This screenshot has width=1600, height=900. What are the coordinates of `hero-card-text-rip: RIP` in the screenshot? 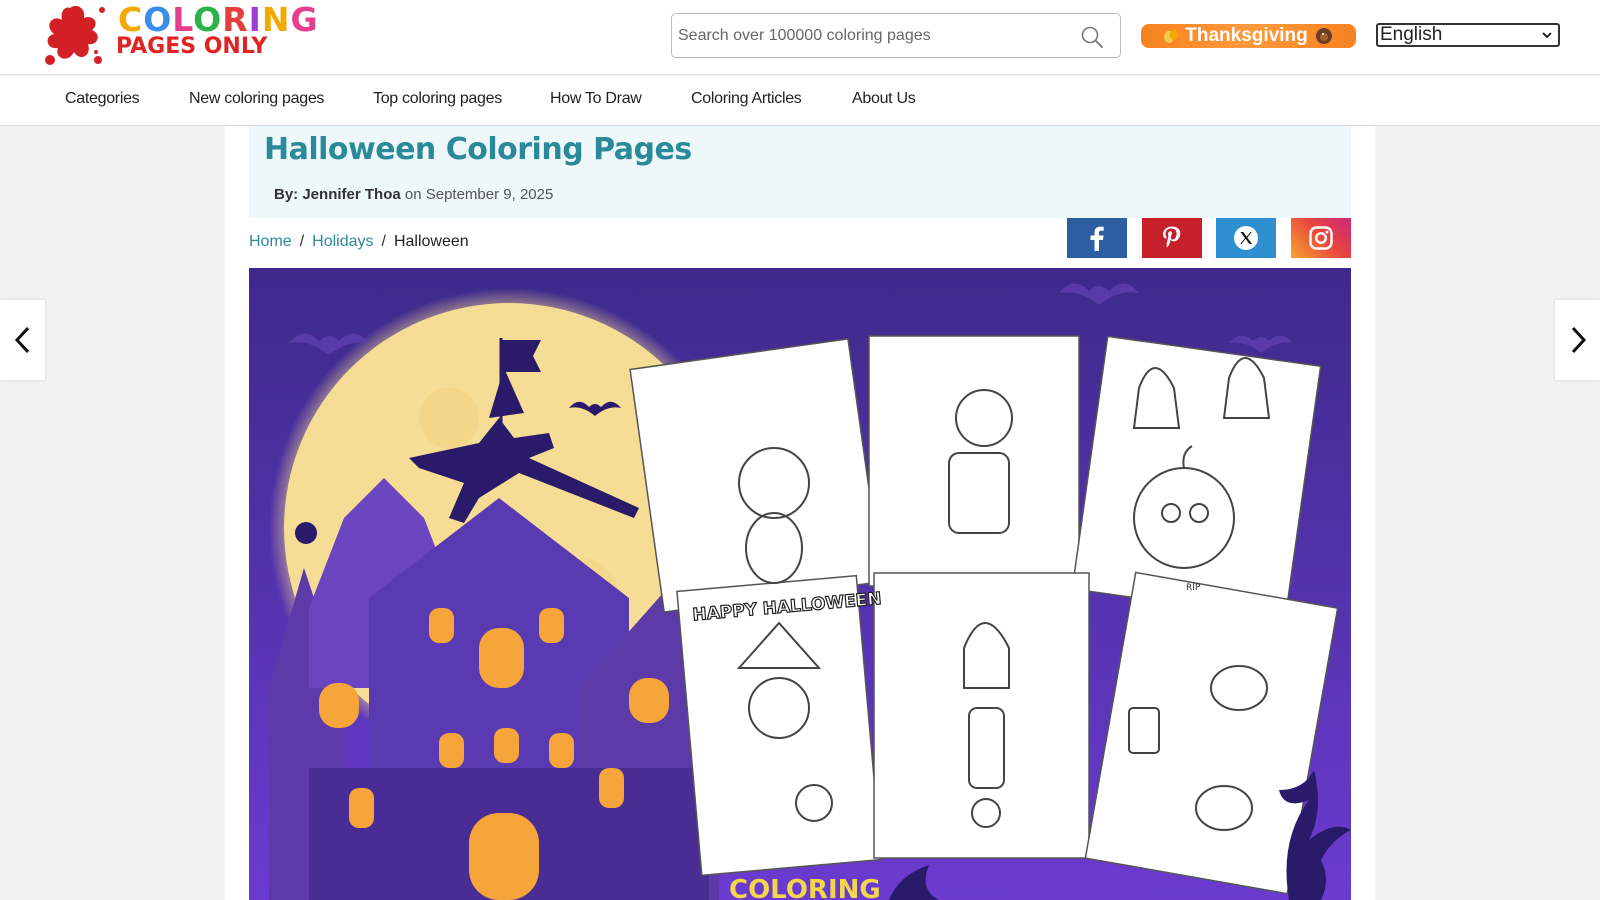 It's located at (1193, 588).